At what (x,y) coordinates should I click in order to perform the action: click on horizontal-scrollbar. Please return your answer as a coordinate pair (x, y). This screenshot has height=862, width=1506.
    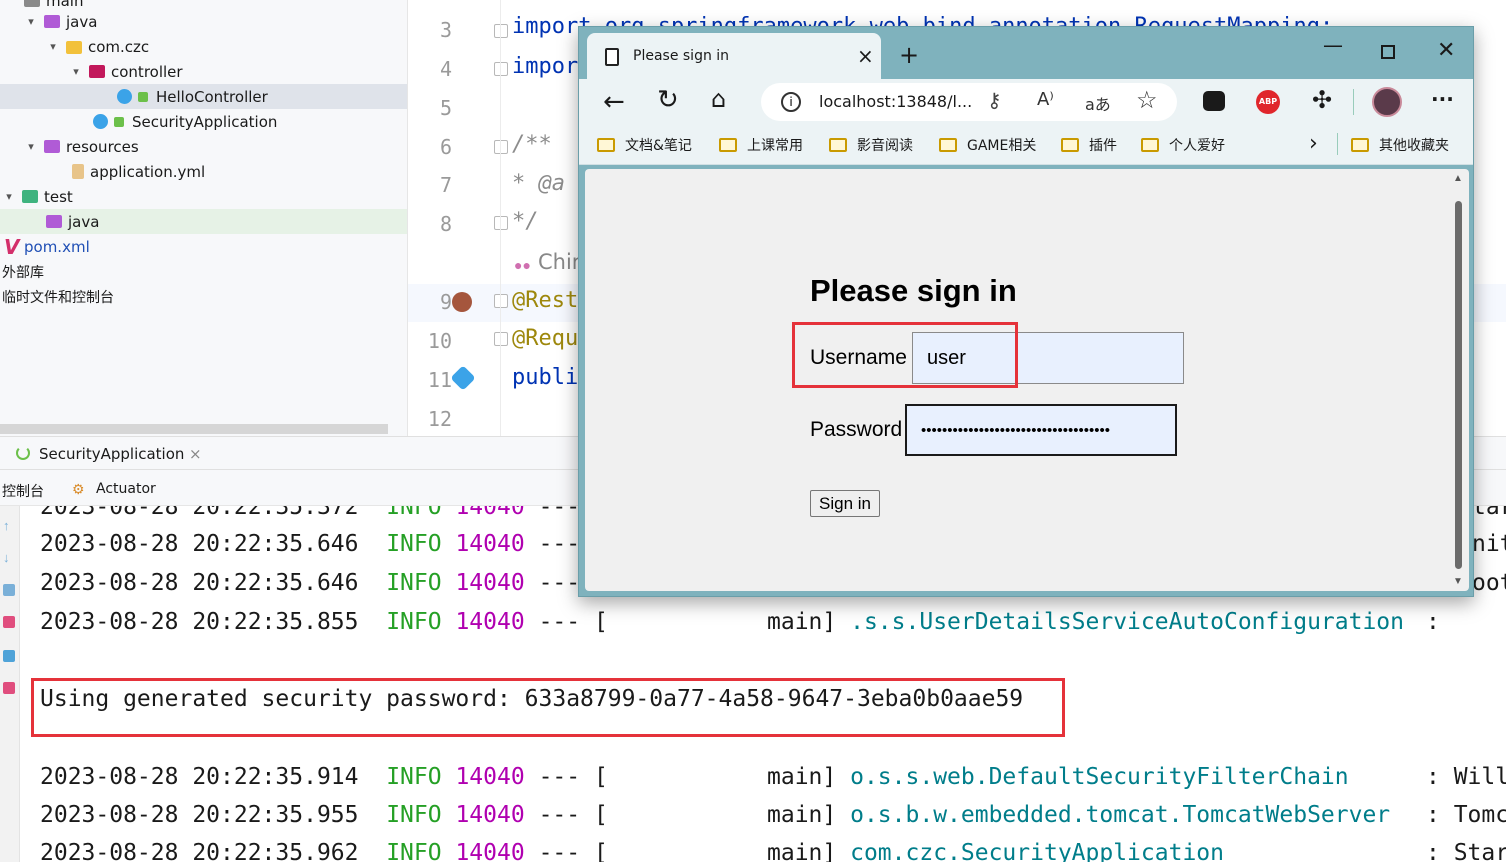
    Looking at the image, I should click on (194, 429).